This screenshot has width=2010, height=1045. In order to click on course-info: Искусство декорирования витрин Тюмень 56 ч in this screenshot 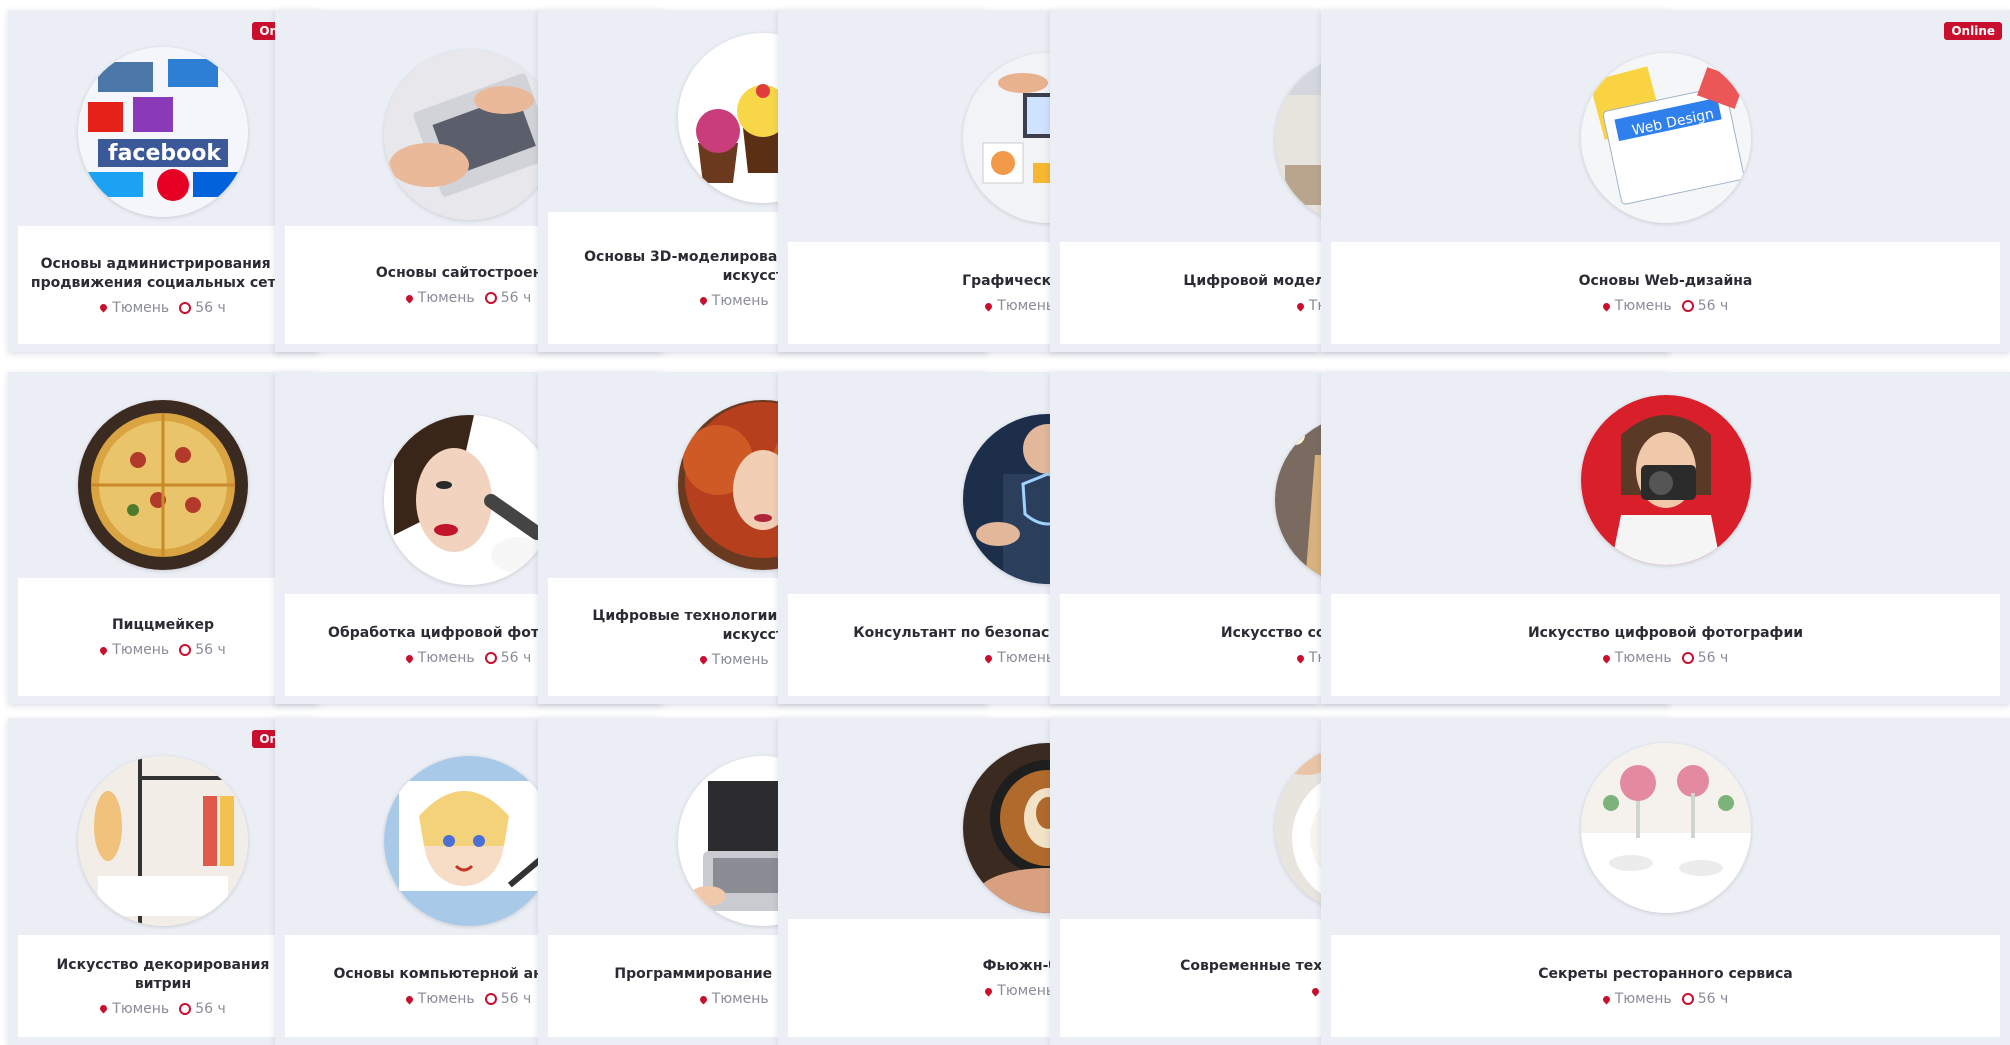, I will do `click(163, 986)`.